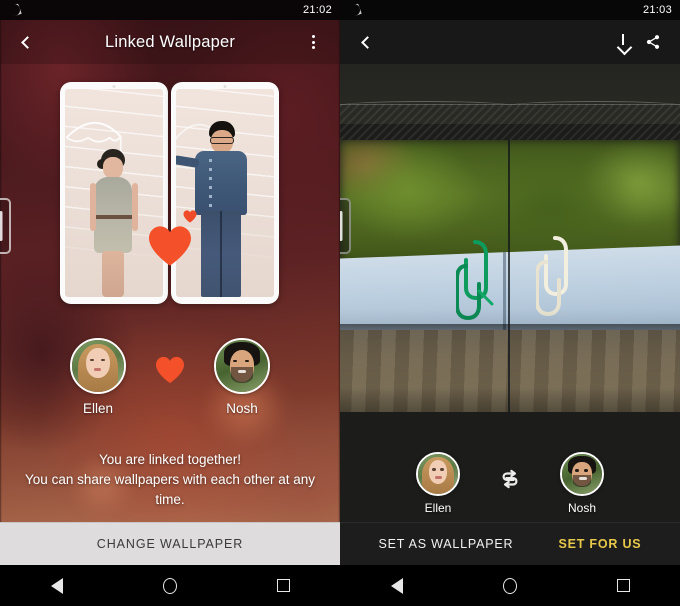 This screenshot has width=680, height=606. What do you see at coordinates (190, 216) in the screenshot?
I see `heart-icon-small` at bounding box center [190, 216].